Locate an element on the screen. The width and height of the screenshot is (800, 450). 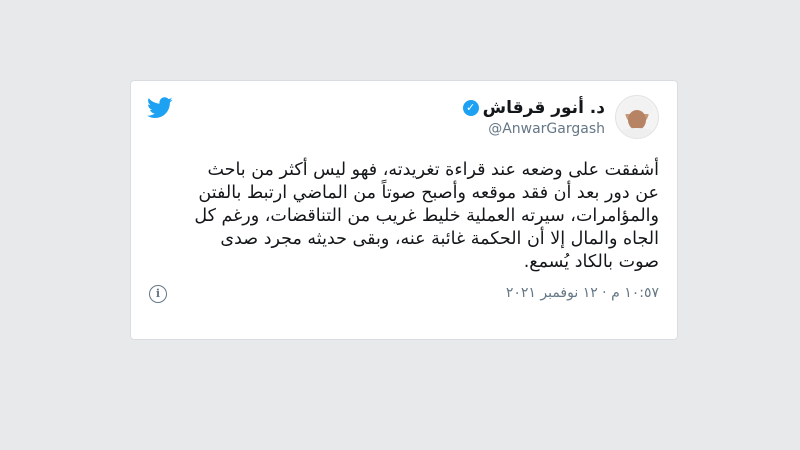
avatar is located at coordinates (637, 117).